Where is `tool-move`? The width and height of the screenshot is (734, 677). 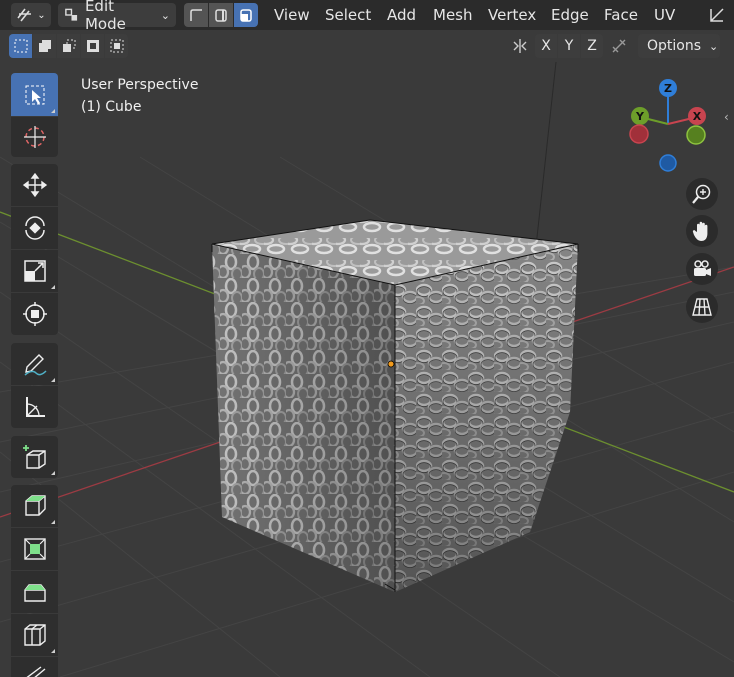 tool-move is located at coordinates (34, 185).